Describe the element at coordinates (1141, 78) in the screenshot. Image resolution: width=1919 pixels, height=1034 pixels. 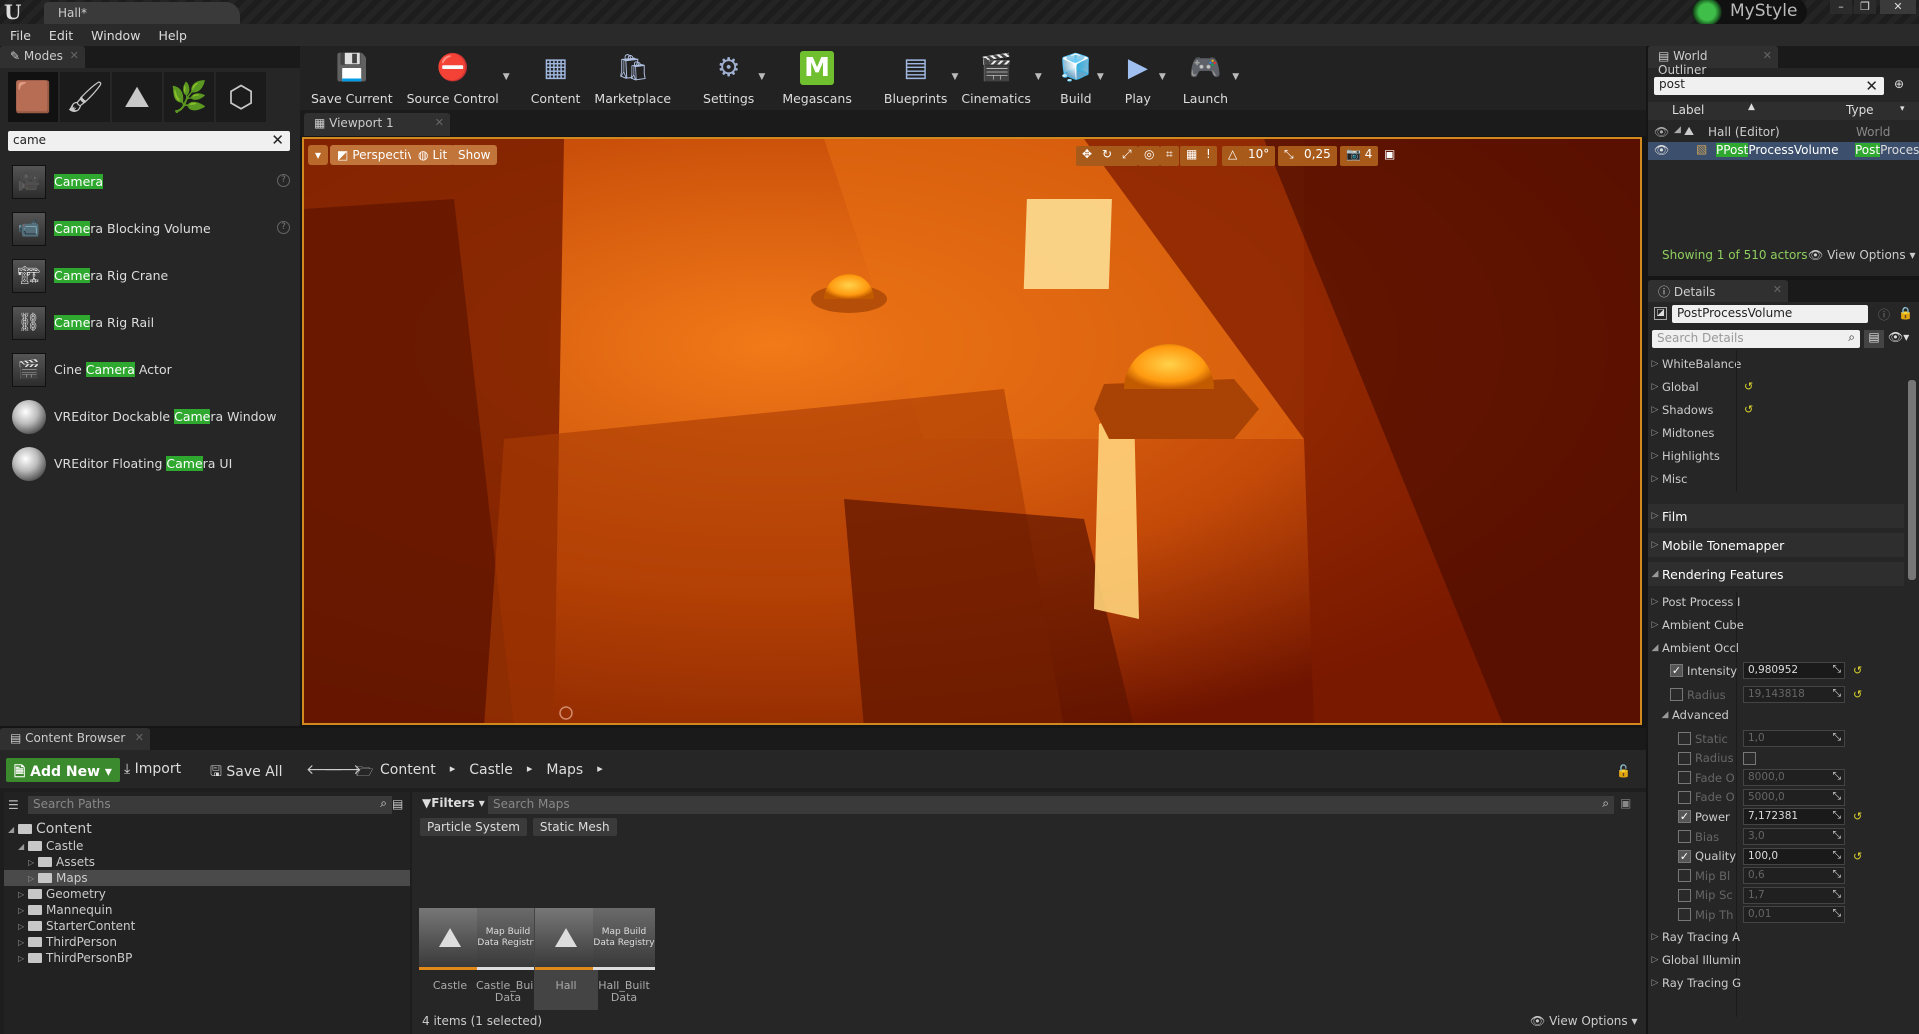
I see `play-button: ▶ Play ▼` at that location.